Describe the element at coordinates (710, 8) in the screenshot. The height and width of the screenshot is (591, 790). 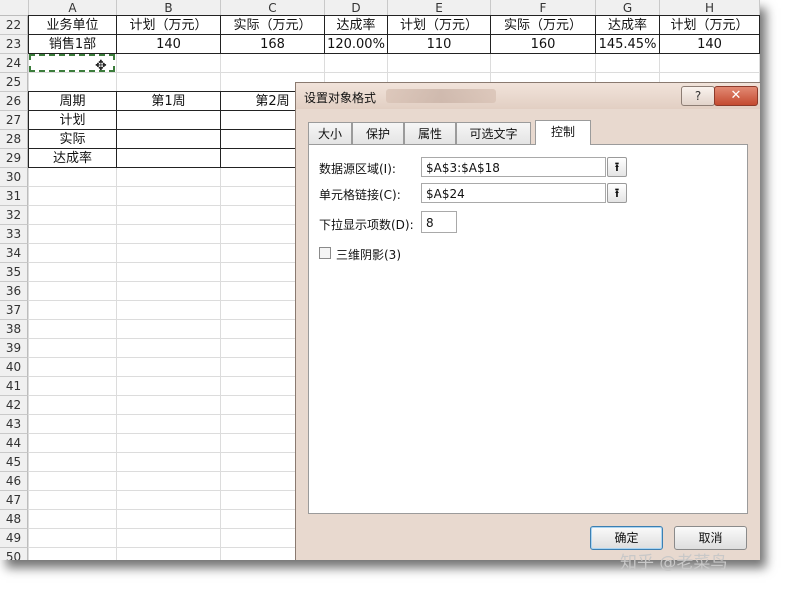
I see `column-header-h: H` at that location.